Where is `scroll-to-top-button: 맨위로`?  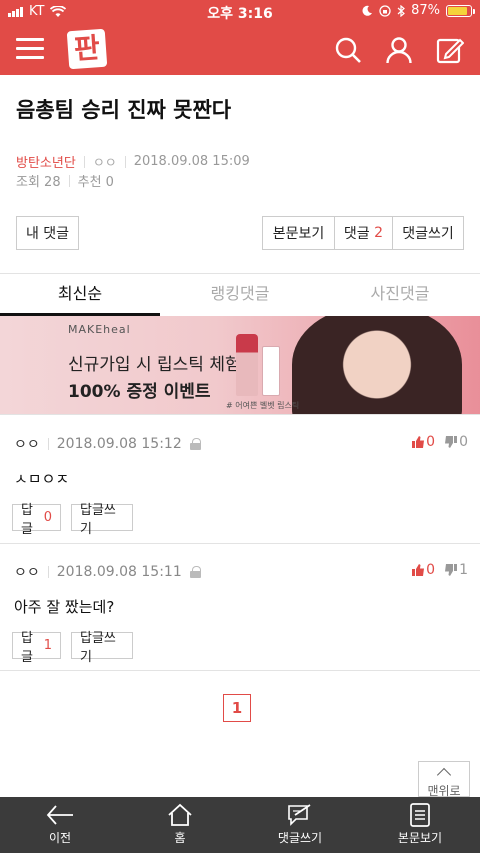 scroll-to-top-button: 맨위로 is located at coordinates (444, 779).